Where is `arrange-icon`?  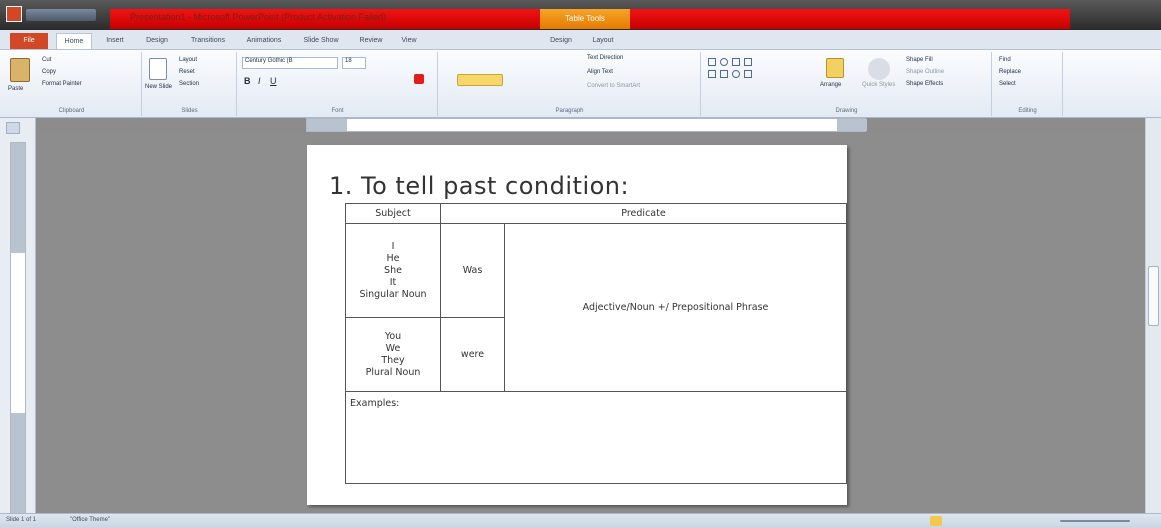
arrange-icon is located at coordinates (835, 68).